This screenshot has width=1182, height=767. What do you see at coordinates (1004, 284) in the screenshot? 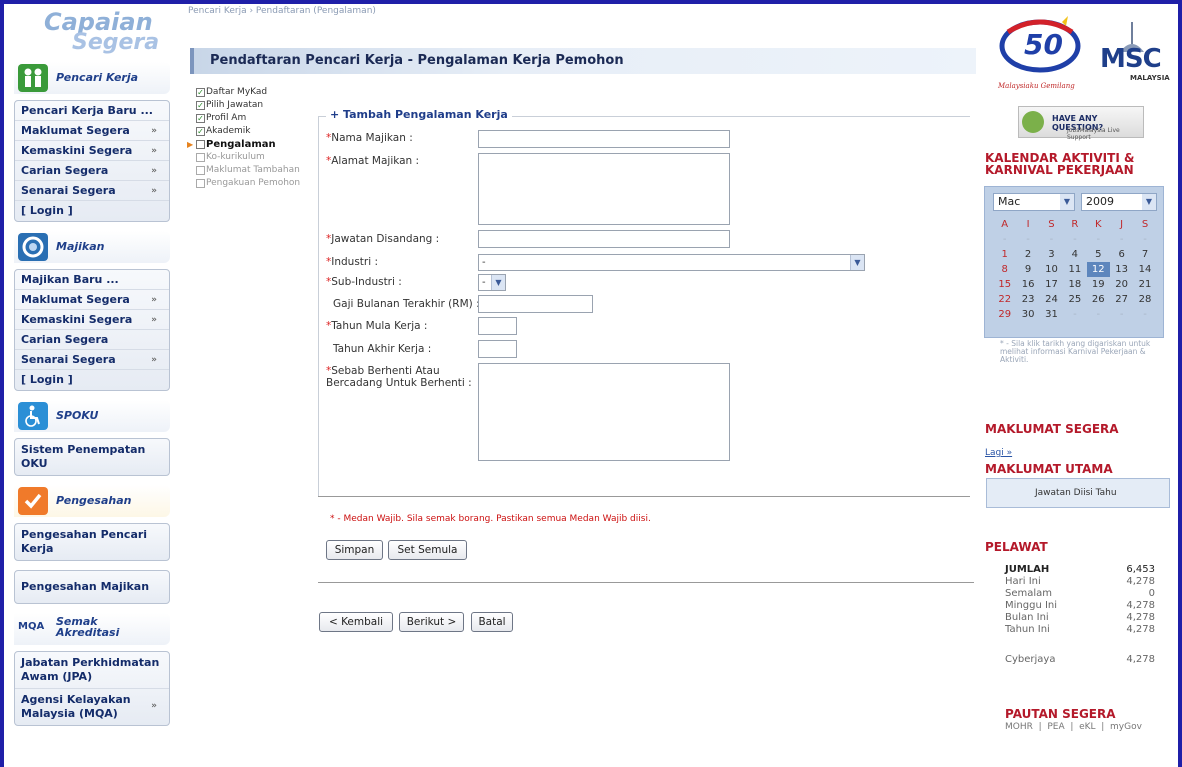
I see `calendar-day: 15` at bounding box center [1004, 284].